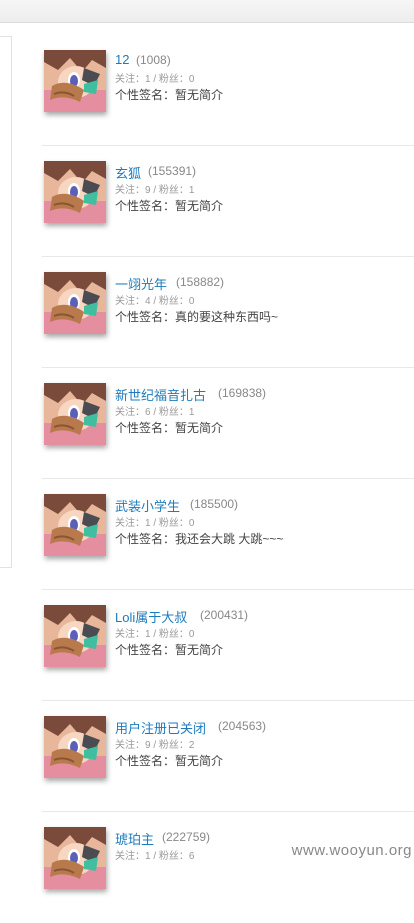 The height and width of the screenshot is (923, 414). Describe the element at coordinates (207, 867) in the screenshot. I see `user-list-item: 琥珀主 (222759) 关注：1 / 粉丝：6` at that location.